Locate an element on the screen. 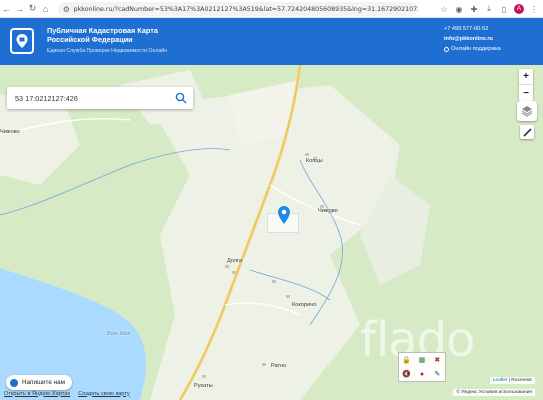 The width and height of the screenshot is (543, 400). widget-pen-icon: ✎ is located at coordinates (437, 374).